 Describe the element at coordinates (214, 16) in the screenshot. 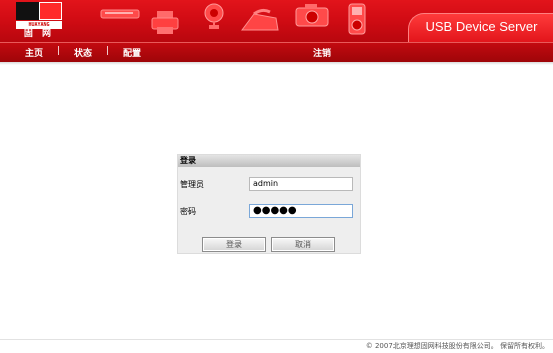

I see `webcam-icon` at that location.